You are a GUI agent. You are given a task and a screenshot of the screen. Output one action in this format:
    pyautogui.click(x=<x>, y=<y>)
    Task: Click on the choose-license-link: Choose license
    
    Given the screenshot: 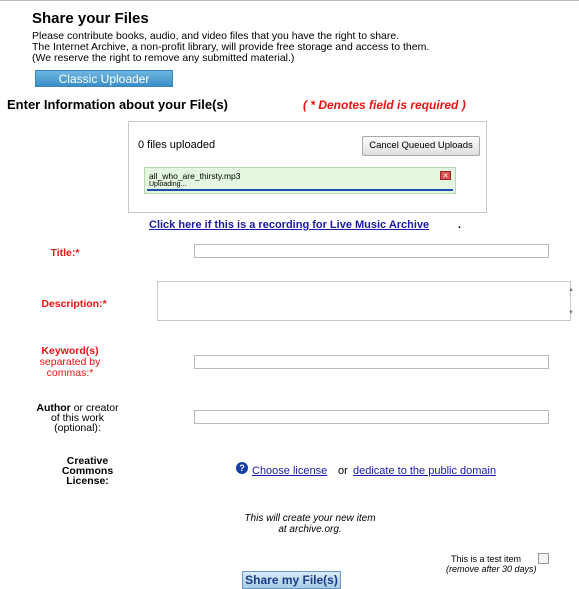 What is the action you would take?
    pyautogui.click(x=289, y=471)
    